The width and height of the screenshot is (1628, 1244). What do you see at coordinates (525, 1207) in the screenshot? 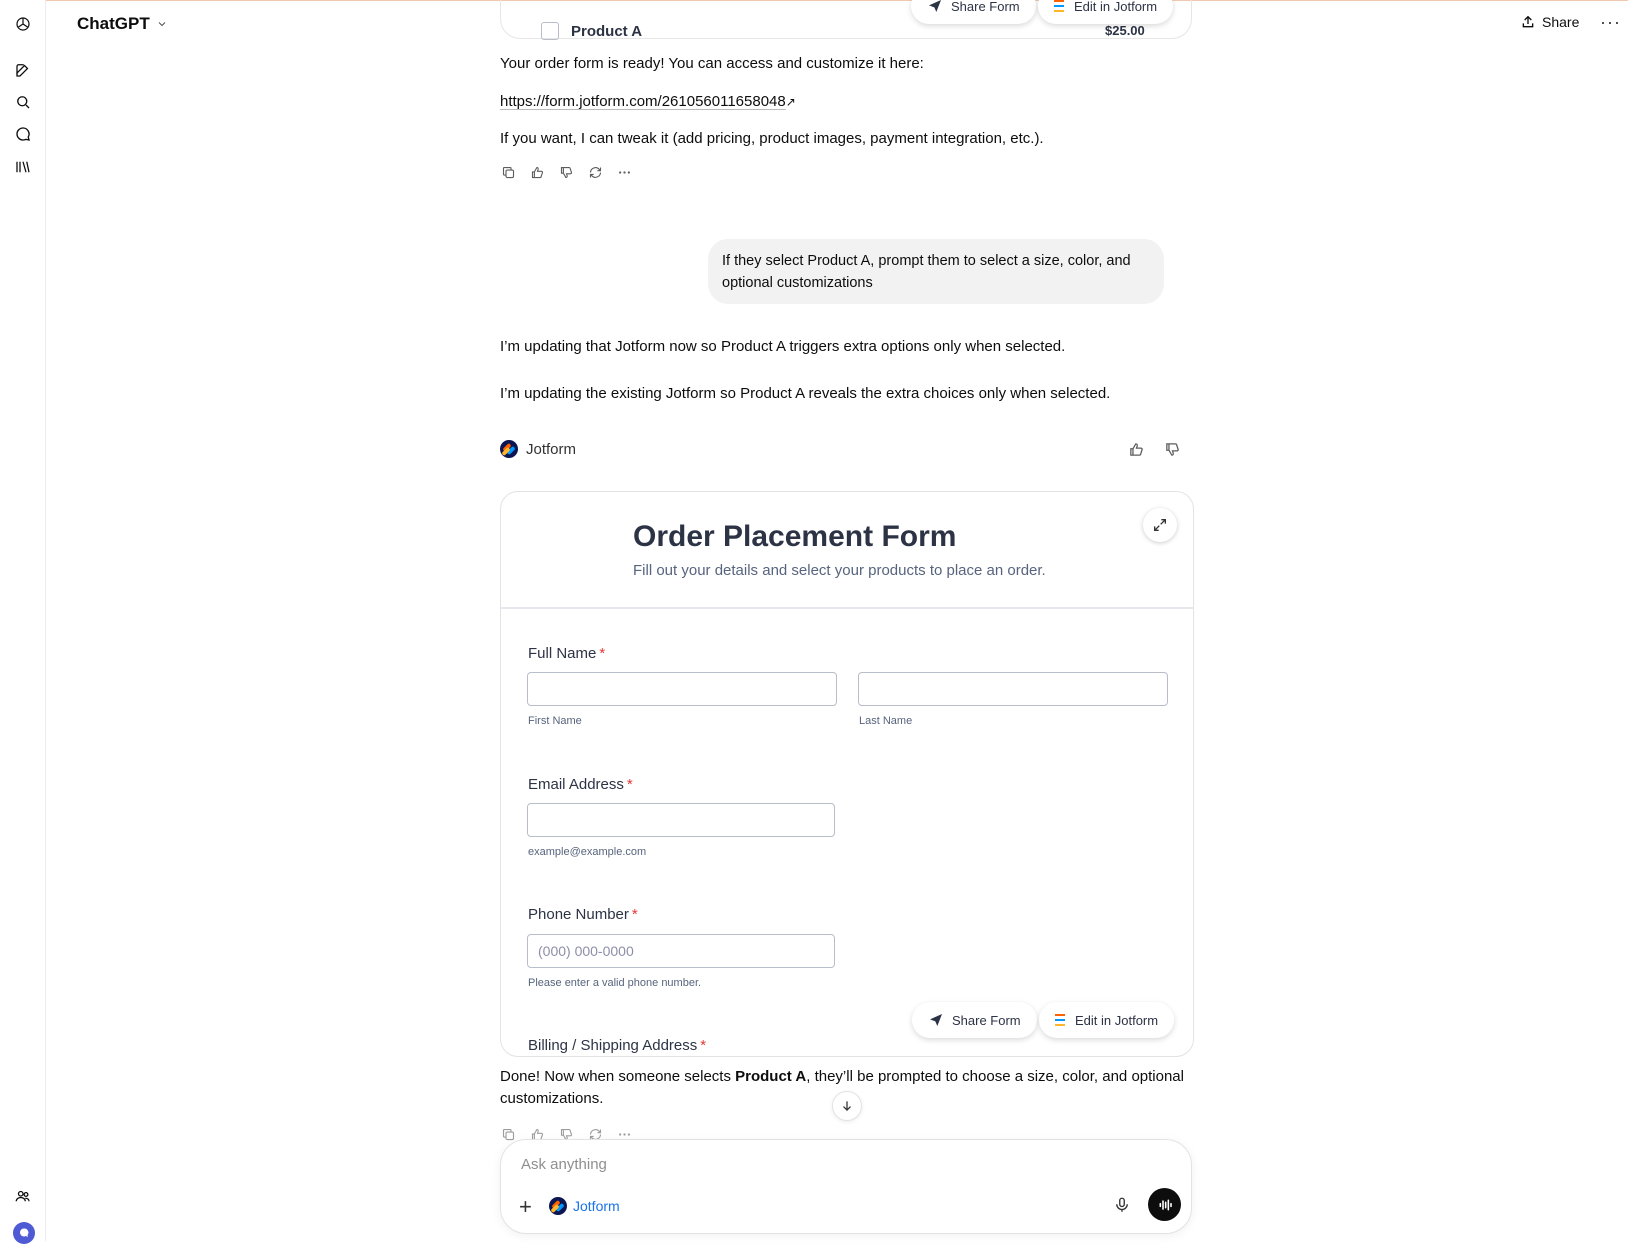
I see `plus-icon: +` at bounding box center [525, 1207].